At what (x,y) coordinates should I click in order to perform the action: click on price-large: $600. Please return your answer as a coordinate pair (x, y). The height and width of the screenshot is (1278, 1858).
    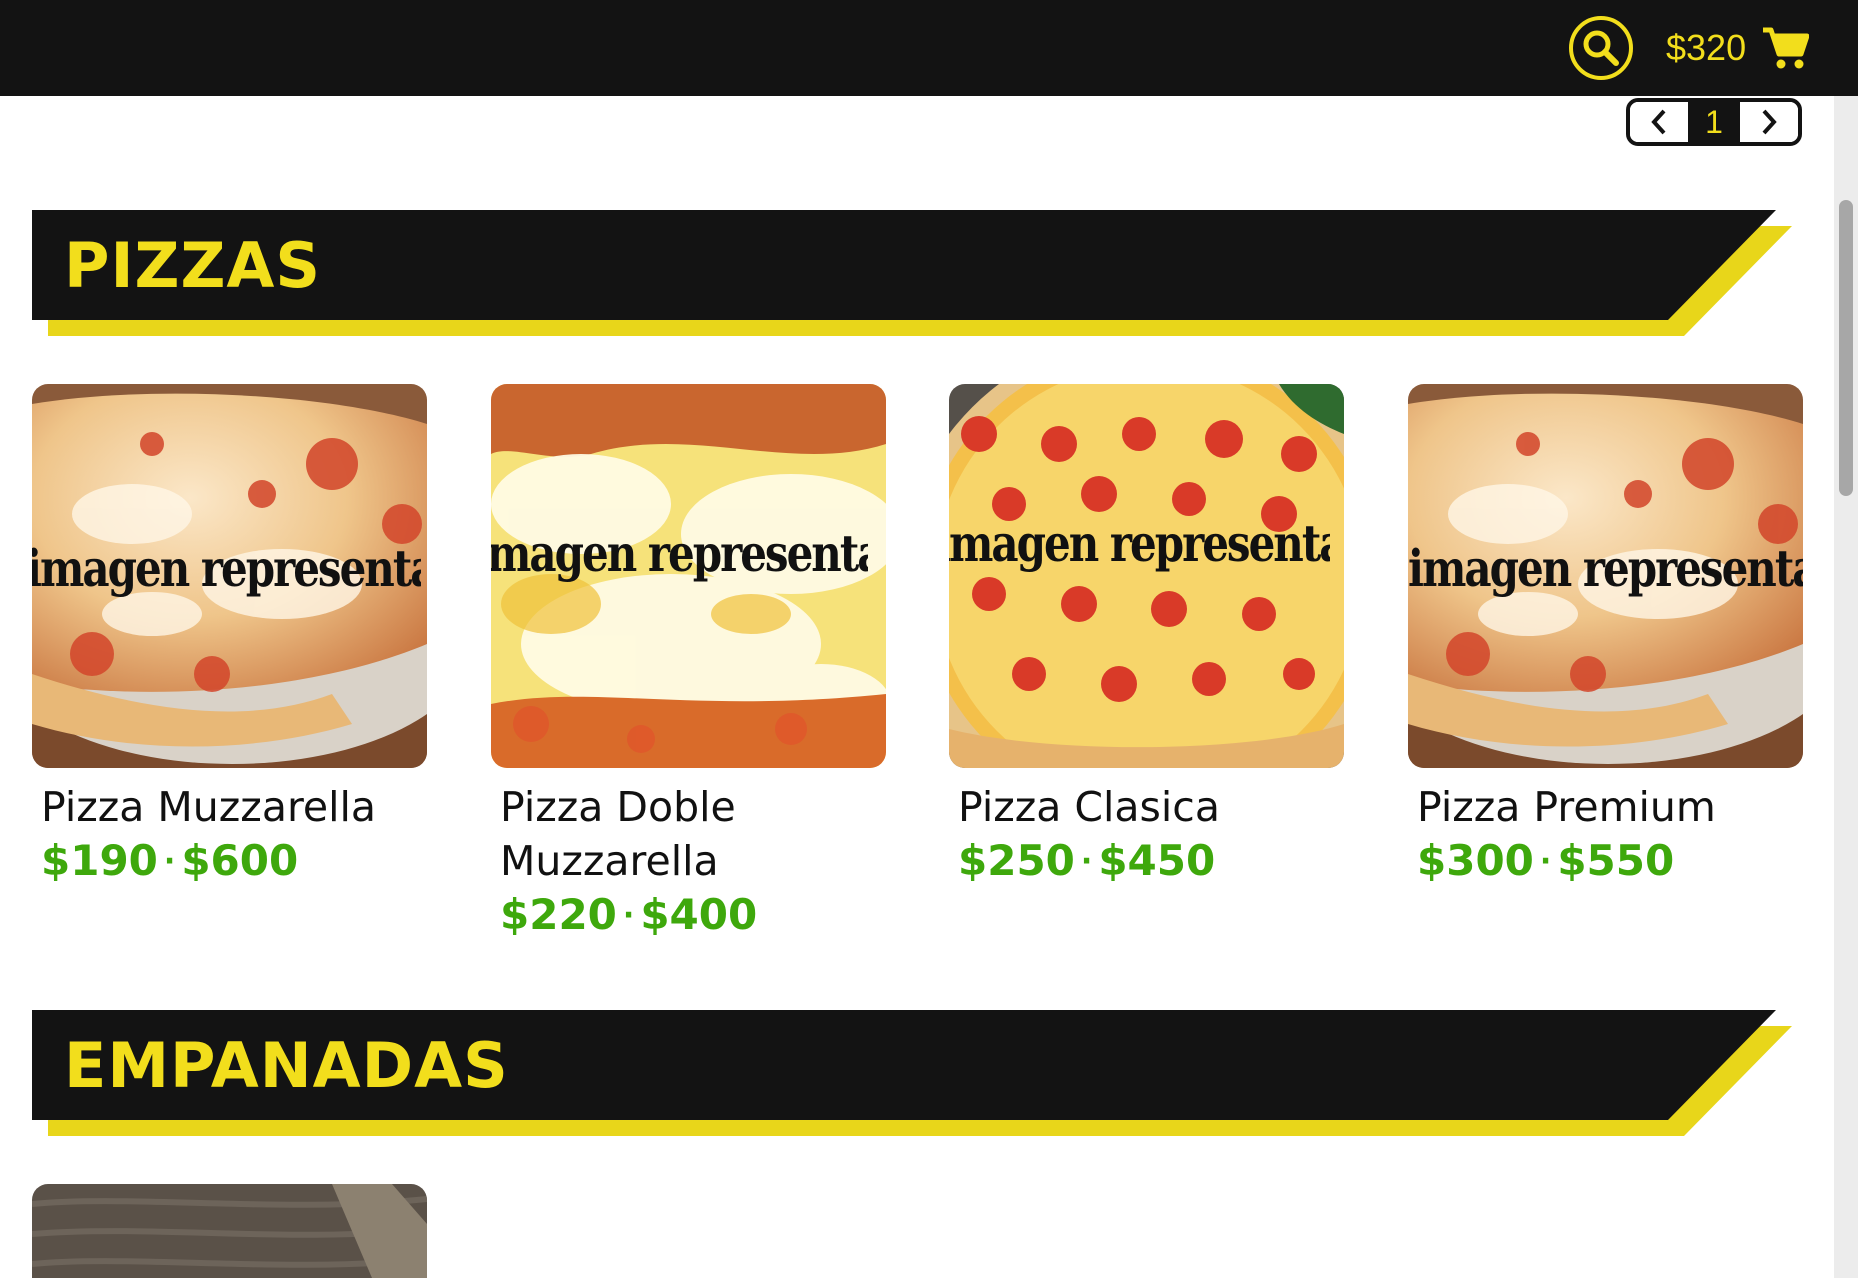
    Looking at the image, I should click on (240, 860).